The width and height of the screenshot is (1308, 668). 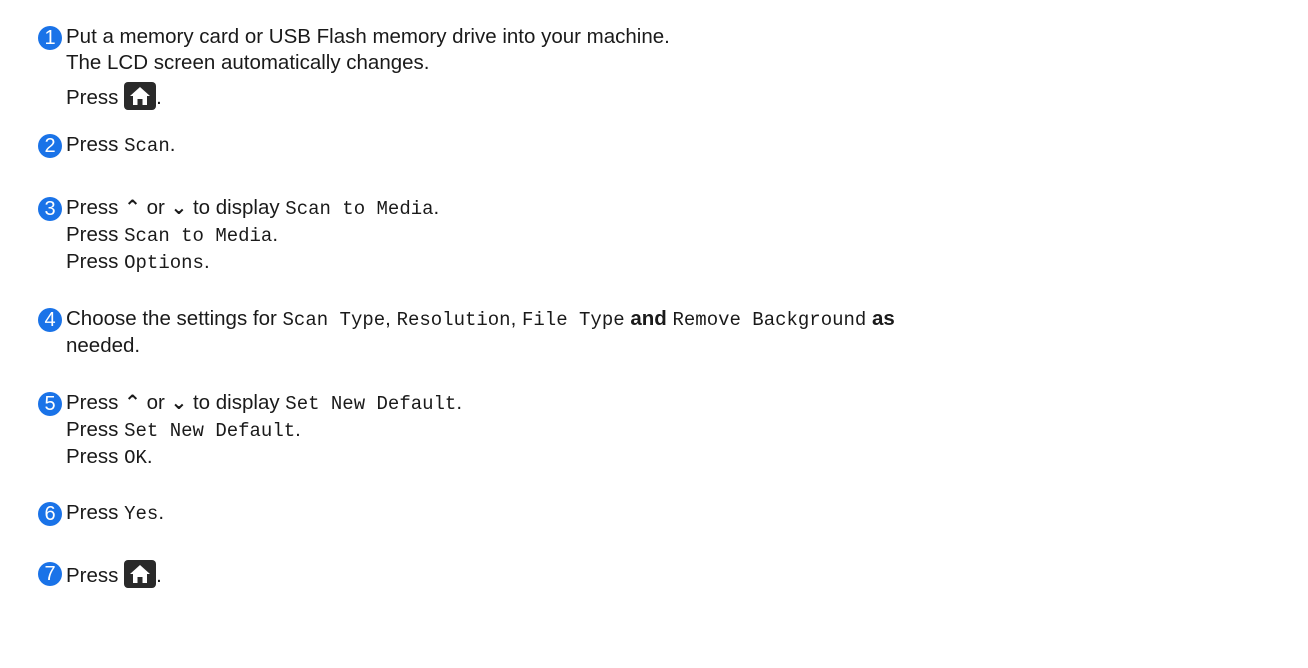 I want to click on lcd-option-text: Scan, so click(x=147, y=146).